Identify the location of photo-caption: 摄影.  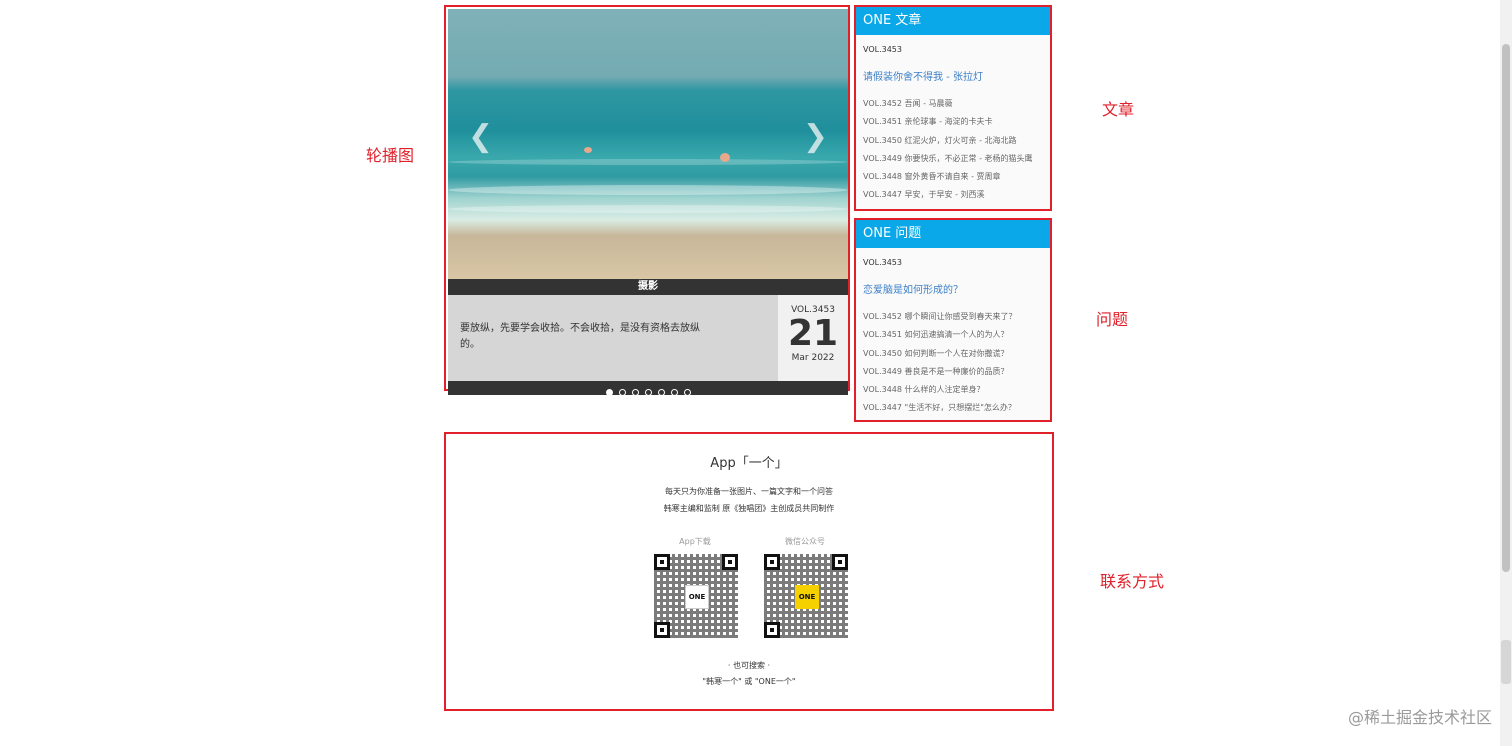
(648, 287).